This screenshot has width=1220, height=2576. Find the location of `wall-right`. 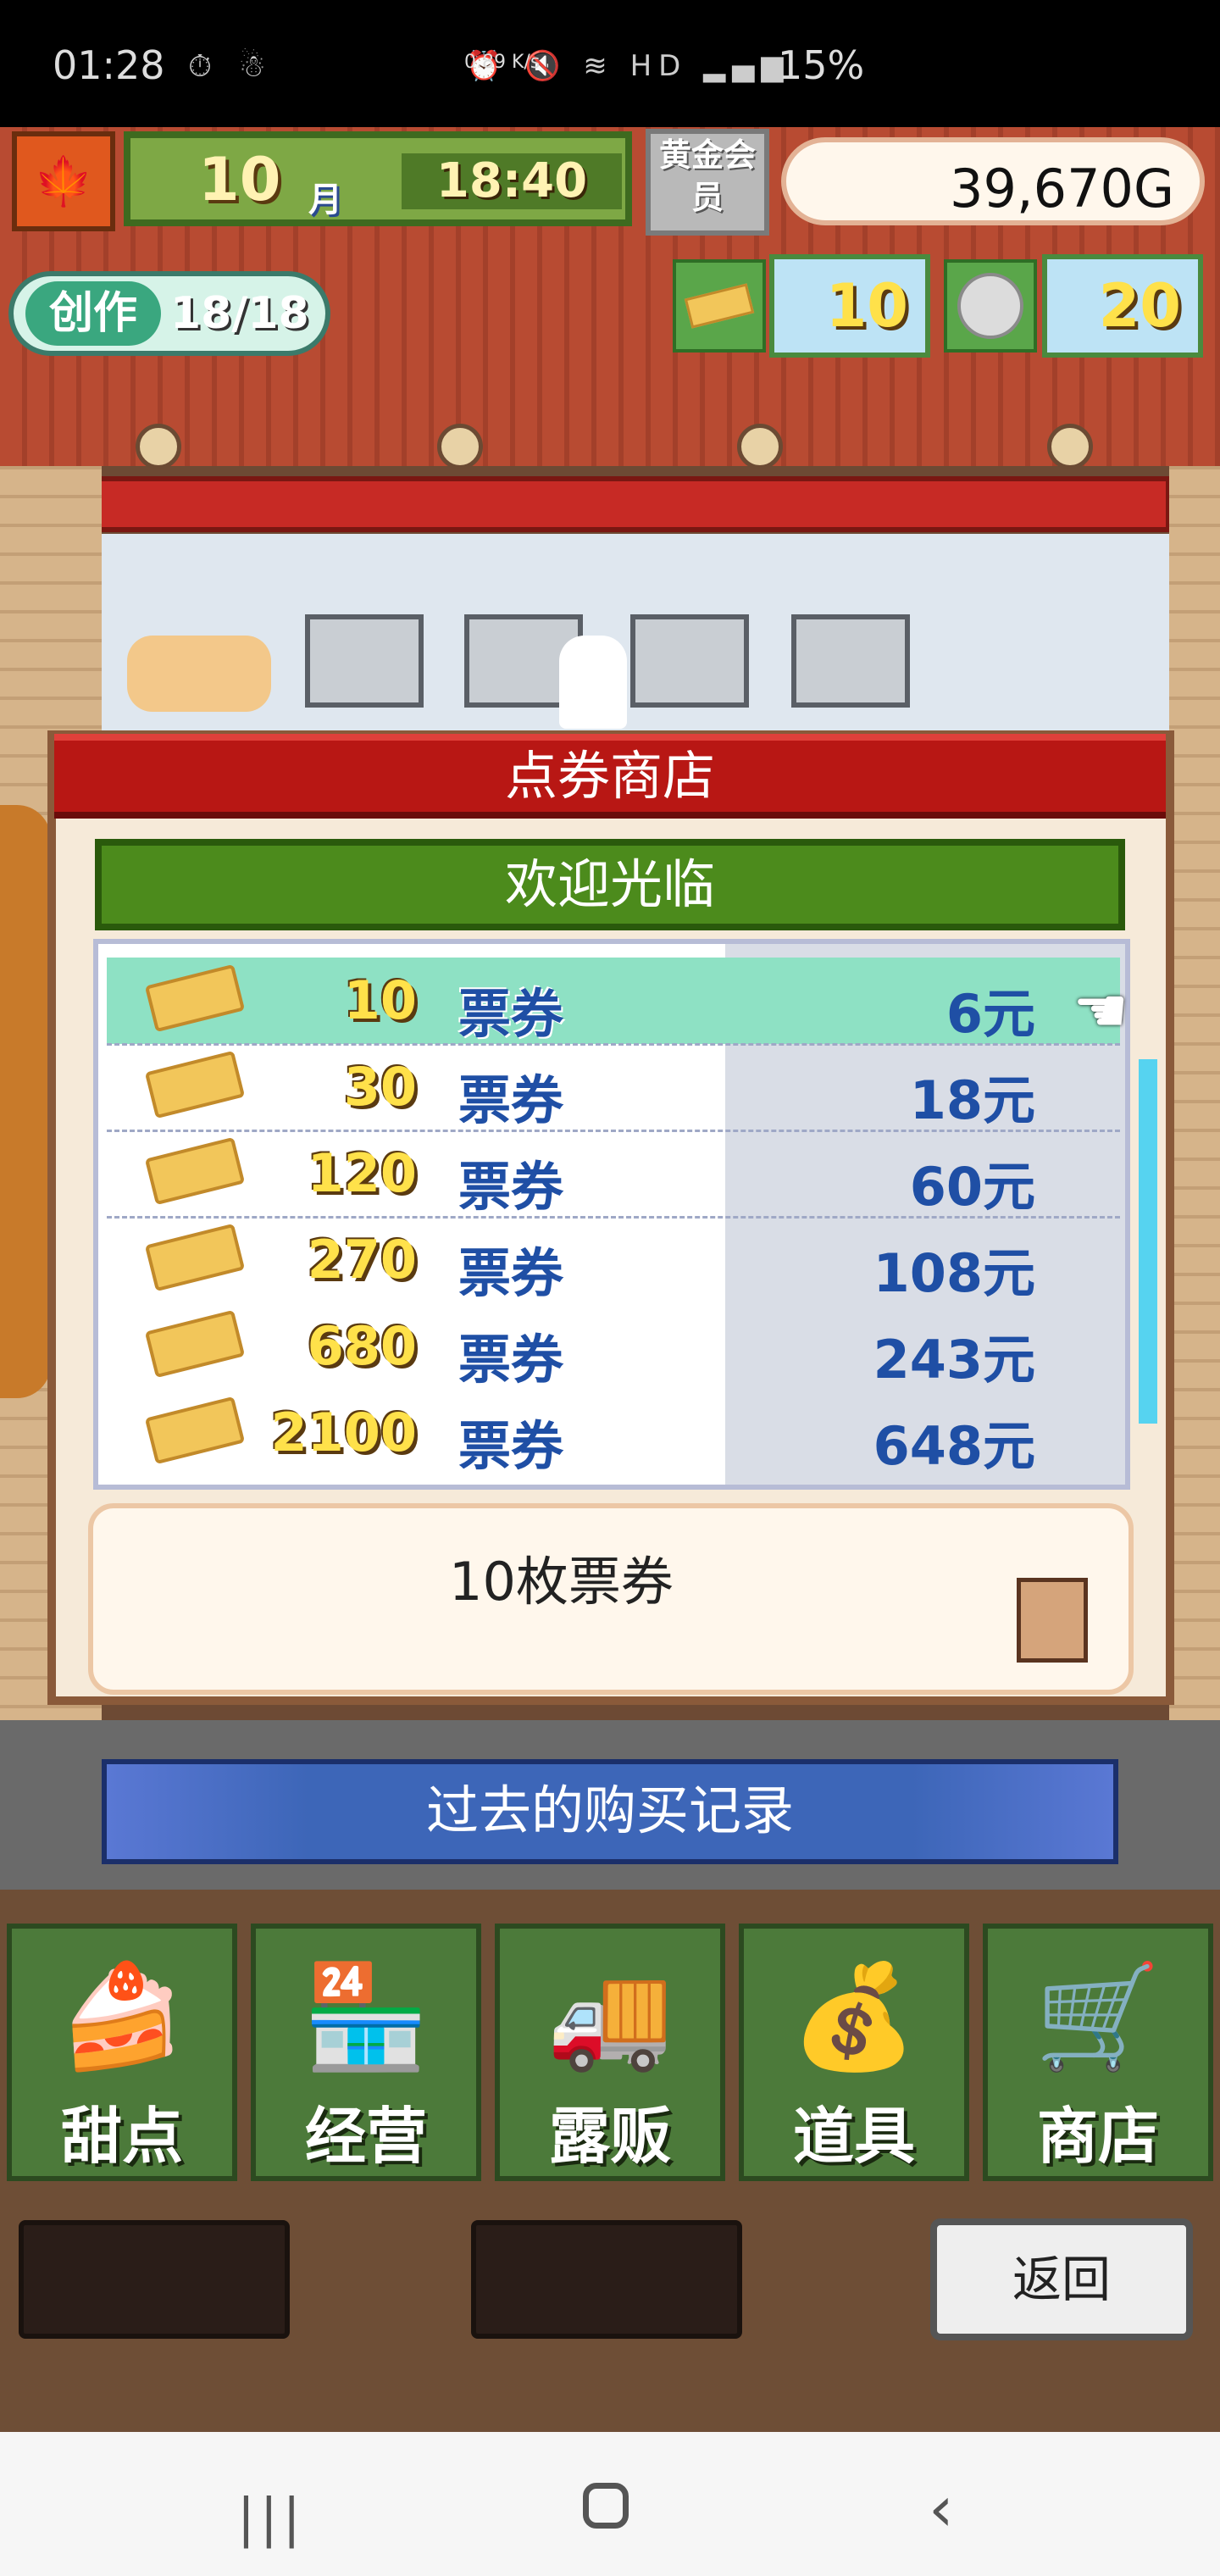

wall-right is located at coordinates (1194, 1178).